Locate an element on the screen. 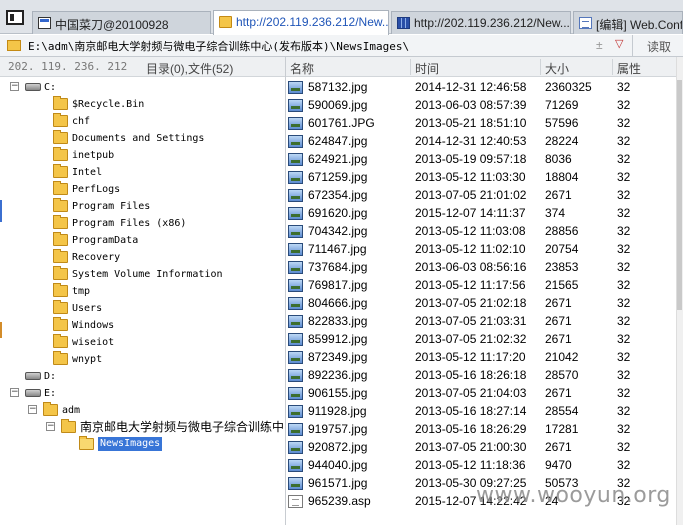 The width and height of the screenshot is (683, 525). file-row: 624921.jpg 2013-05-19 09:57:18 8036 32 is located at coordinates (484, 159).